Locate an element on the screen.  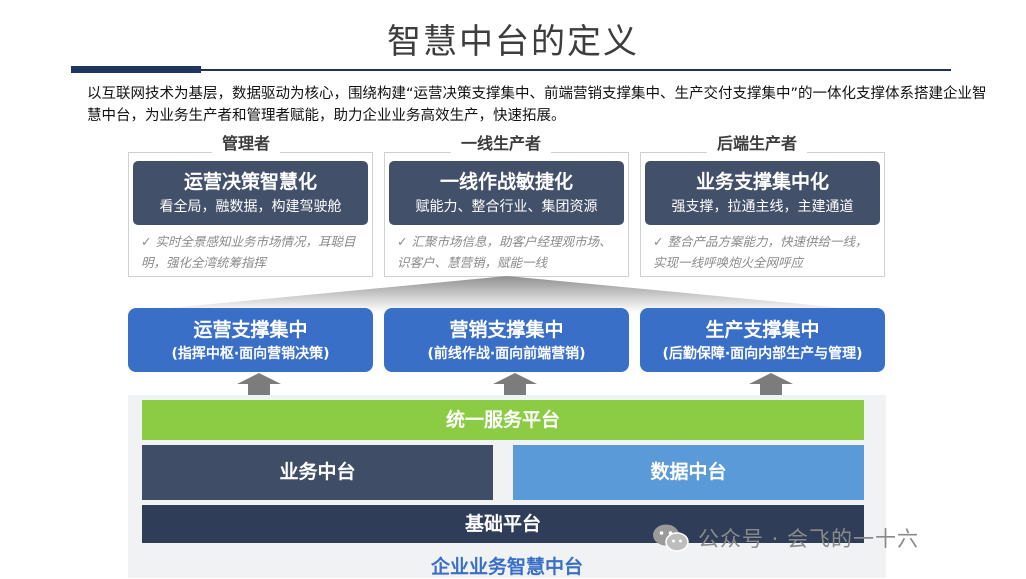
role-note-text: 整合产品方案能力，快速供给一线，实现一线呼唤炮火全网呼应 is located at coordinates (760, 252).